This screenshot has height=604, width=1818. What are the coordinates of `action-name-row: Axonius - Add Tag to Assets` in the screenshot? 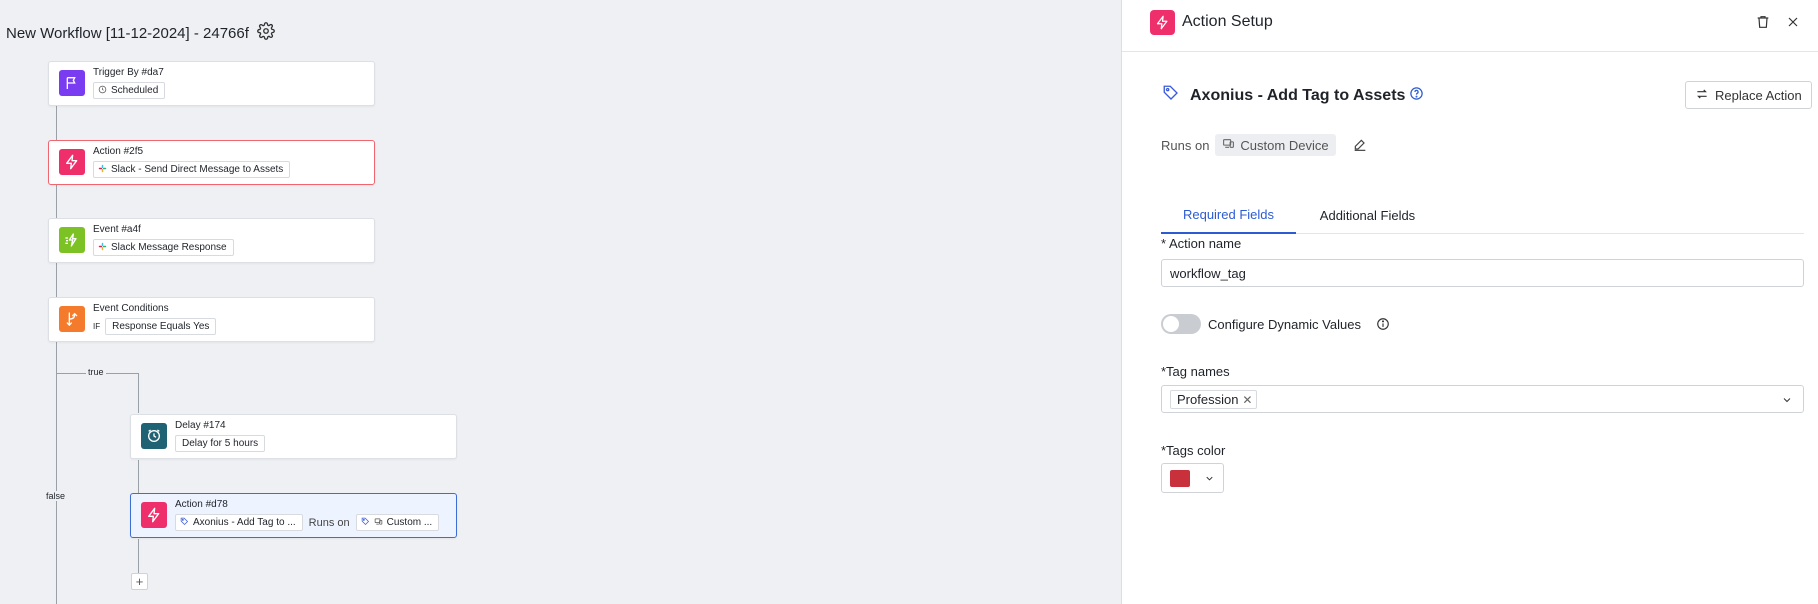 It's located at (1293, 95).